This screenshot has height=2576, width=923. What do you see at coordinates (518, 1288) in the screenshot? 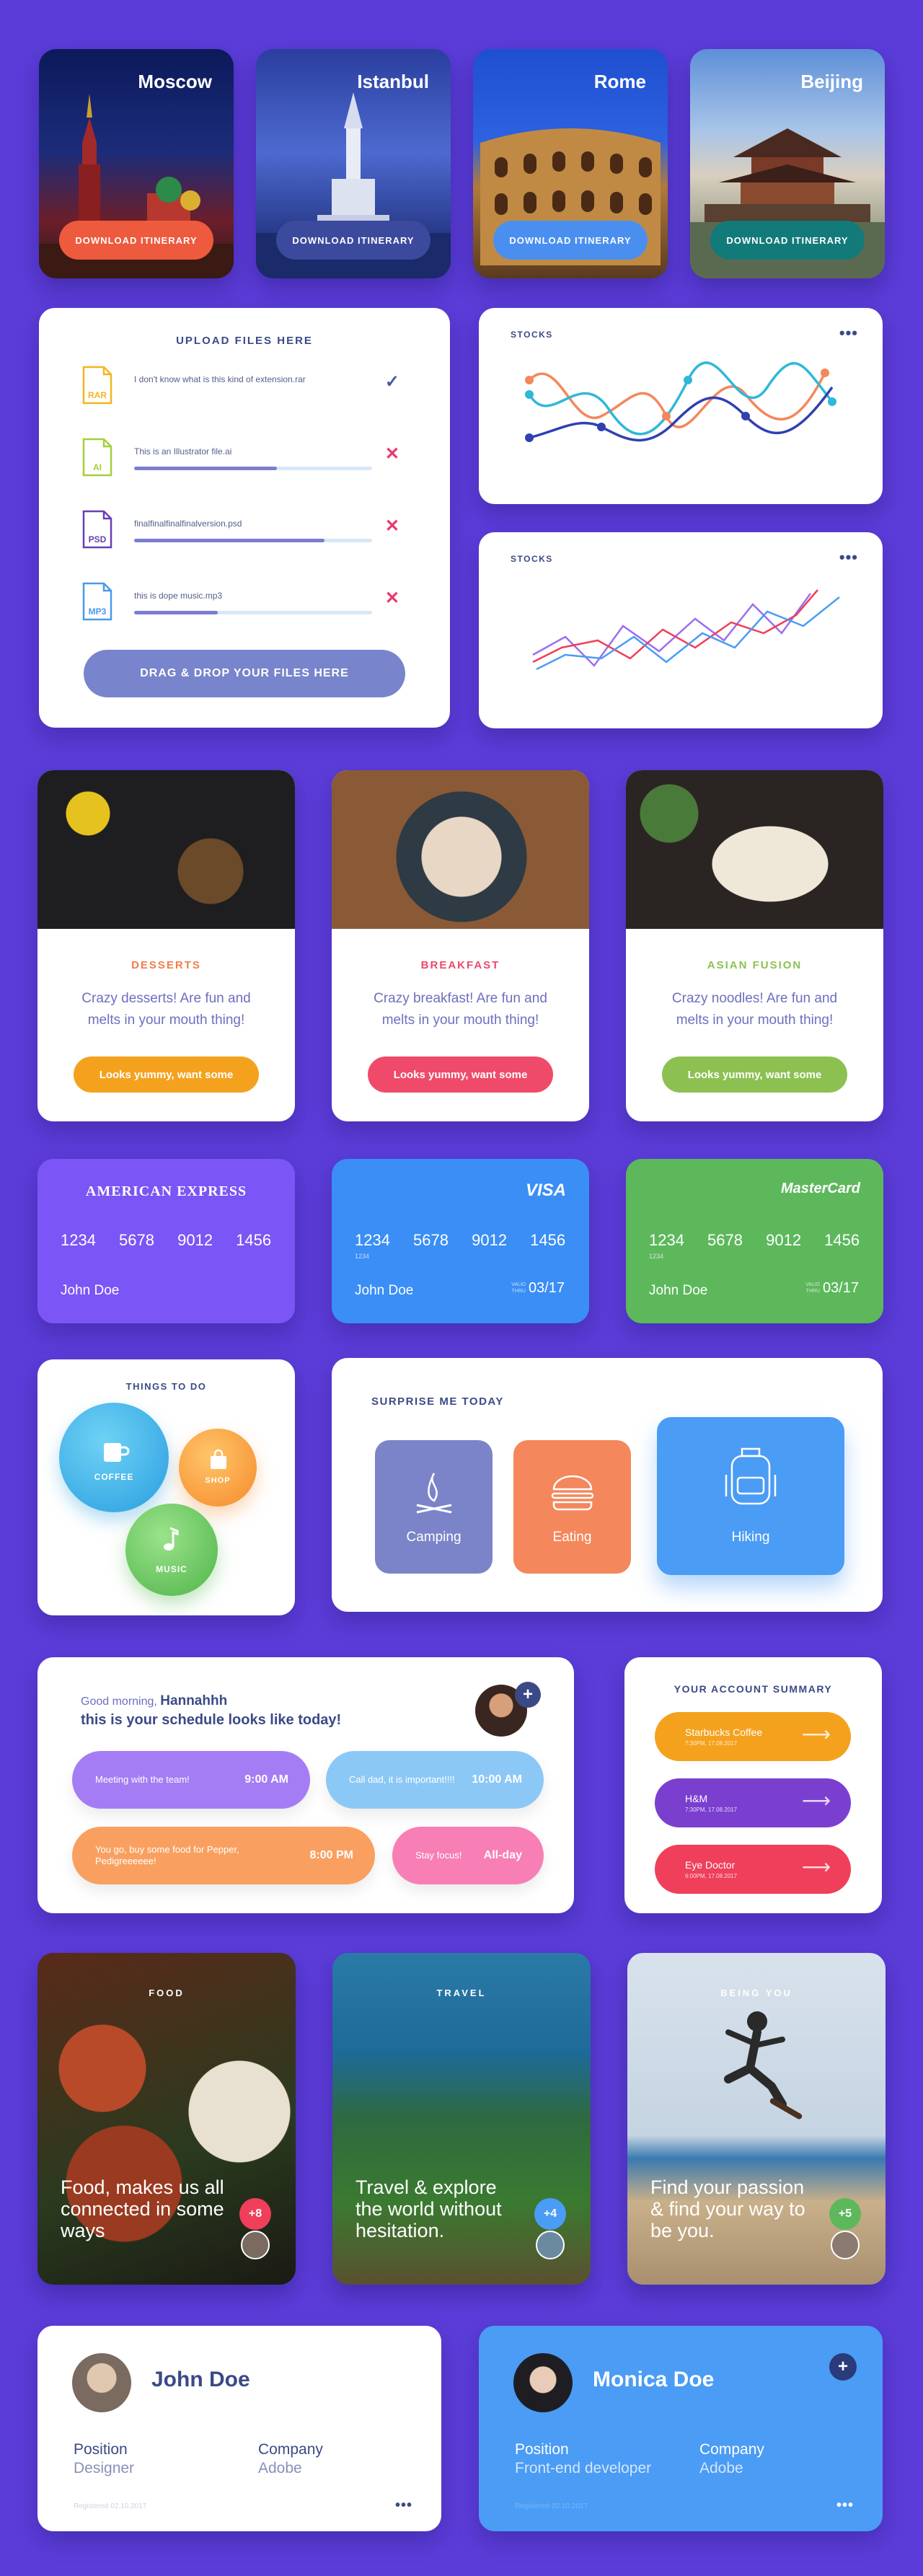
I see `valid-label: VALID THRU` at bounding box center [518, 1288].